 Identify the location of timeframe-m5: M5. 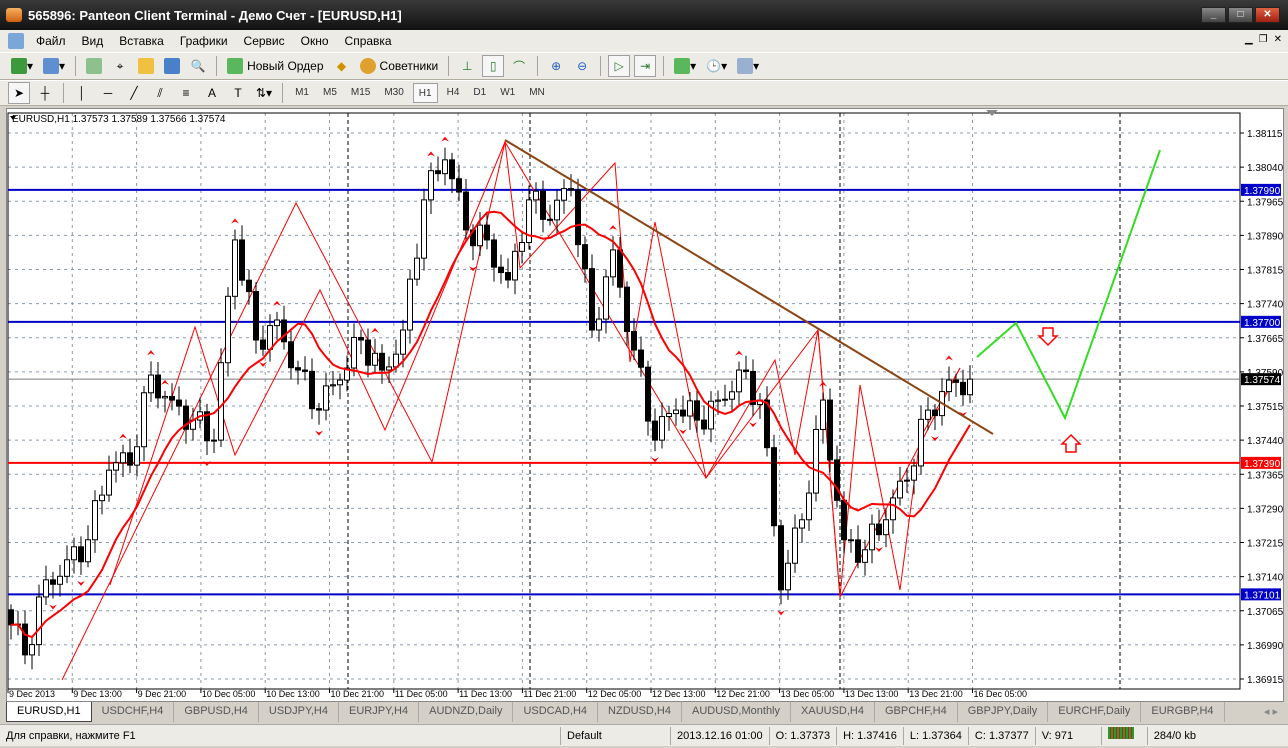
(330, 93).